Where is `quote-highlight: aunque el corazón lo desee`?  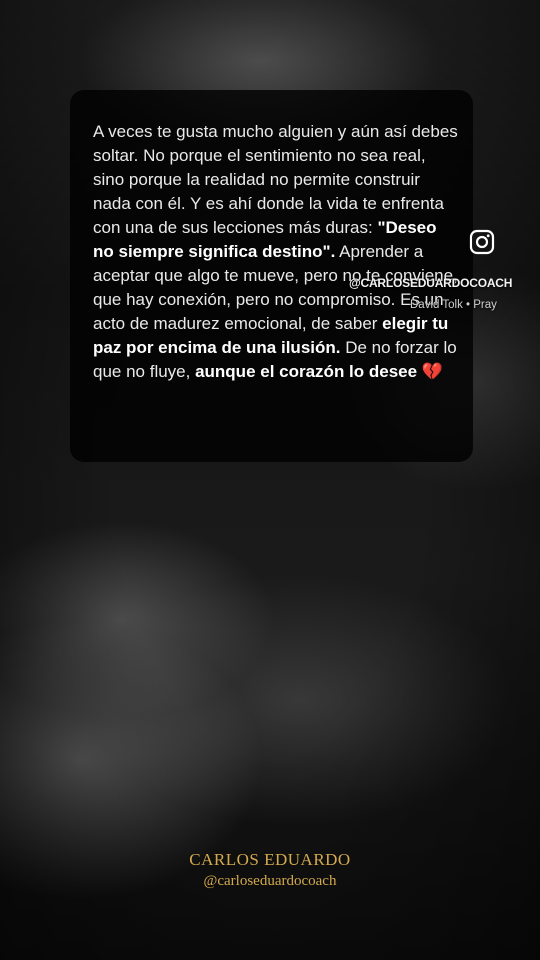
quote-highlight: aunque el corazón lo desee is located at coordinates (306, 371).